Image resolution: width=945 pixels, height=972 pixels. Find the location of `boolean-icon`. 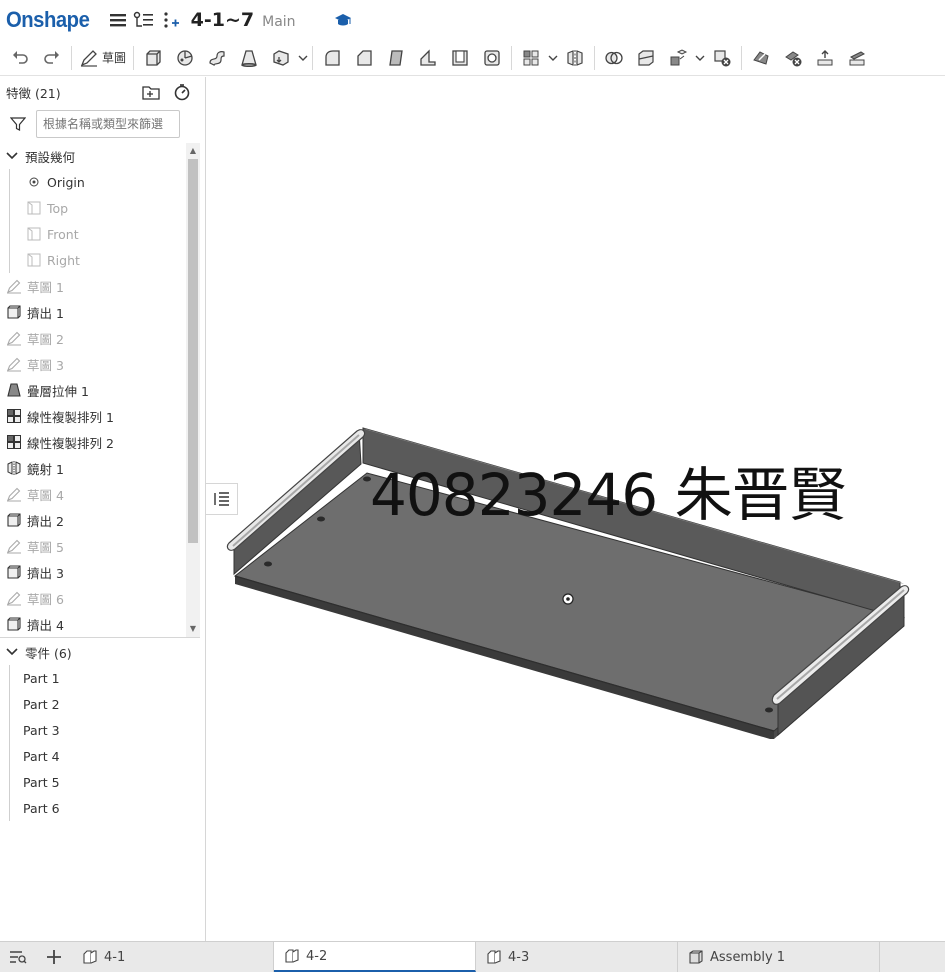

boolean-icon is located at coordinates (614, 58).